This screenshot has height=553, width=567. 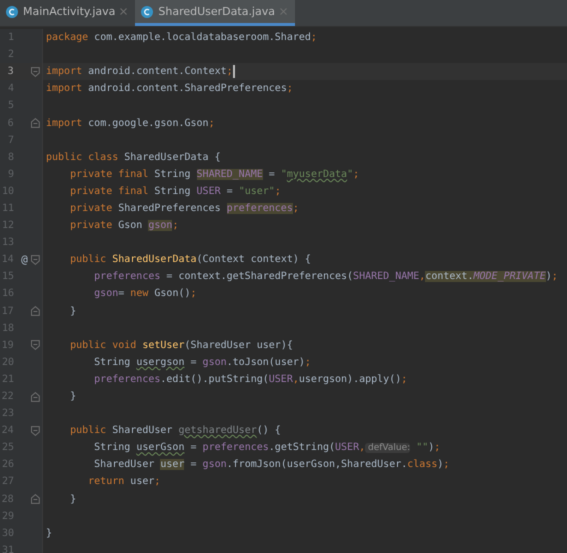 What do you see at coordinates (202, 362) in the screenshot?
I see `code-line: String usergson = gson.toJson(user);` at bounding box center [202, 362].